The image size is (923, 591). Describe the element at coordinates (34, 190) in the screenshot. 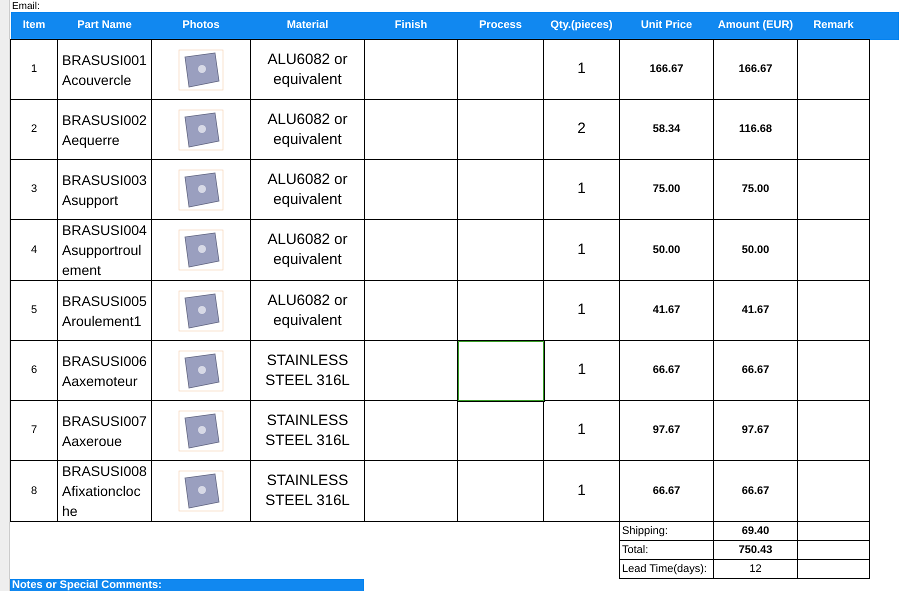

I see `item-cell: 3` at that location.